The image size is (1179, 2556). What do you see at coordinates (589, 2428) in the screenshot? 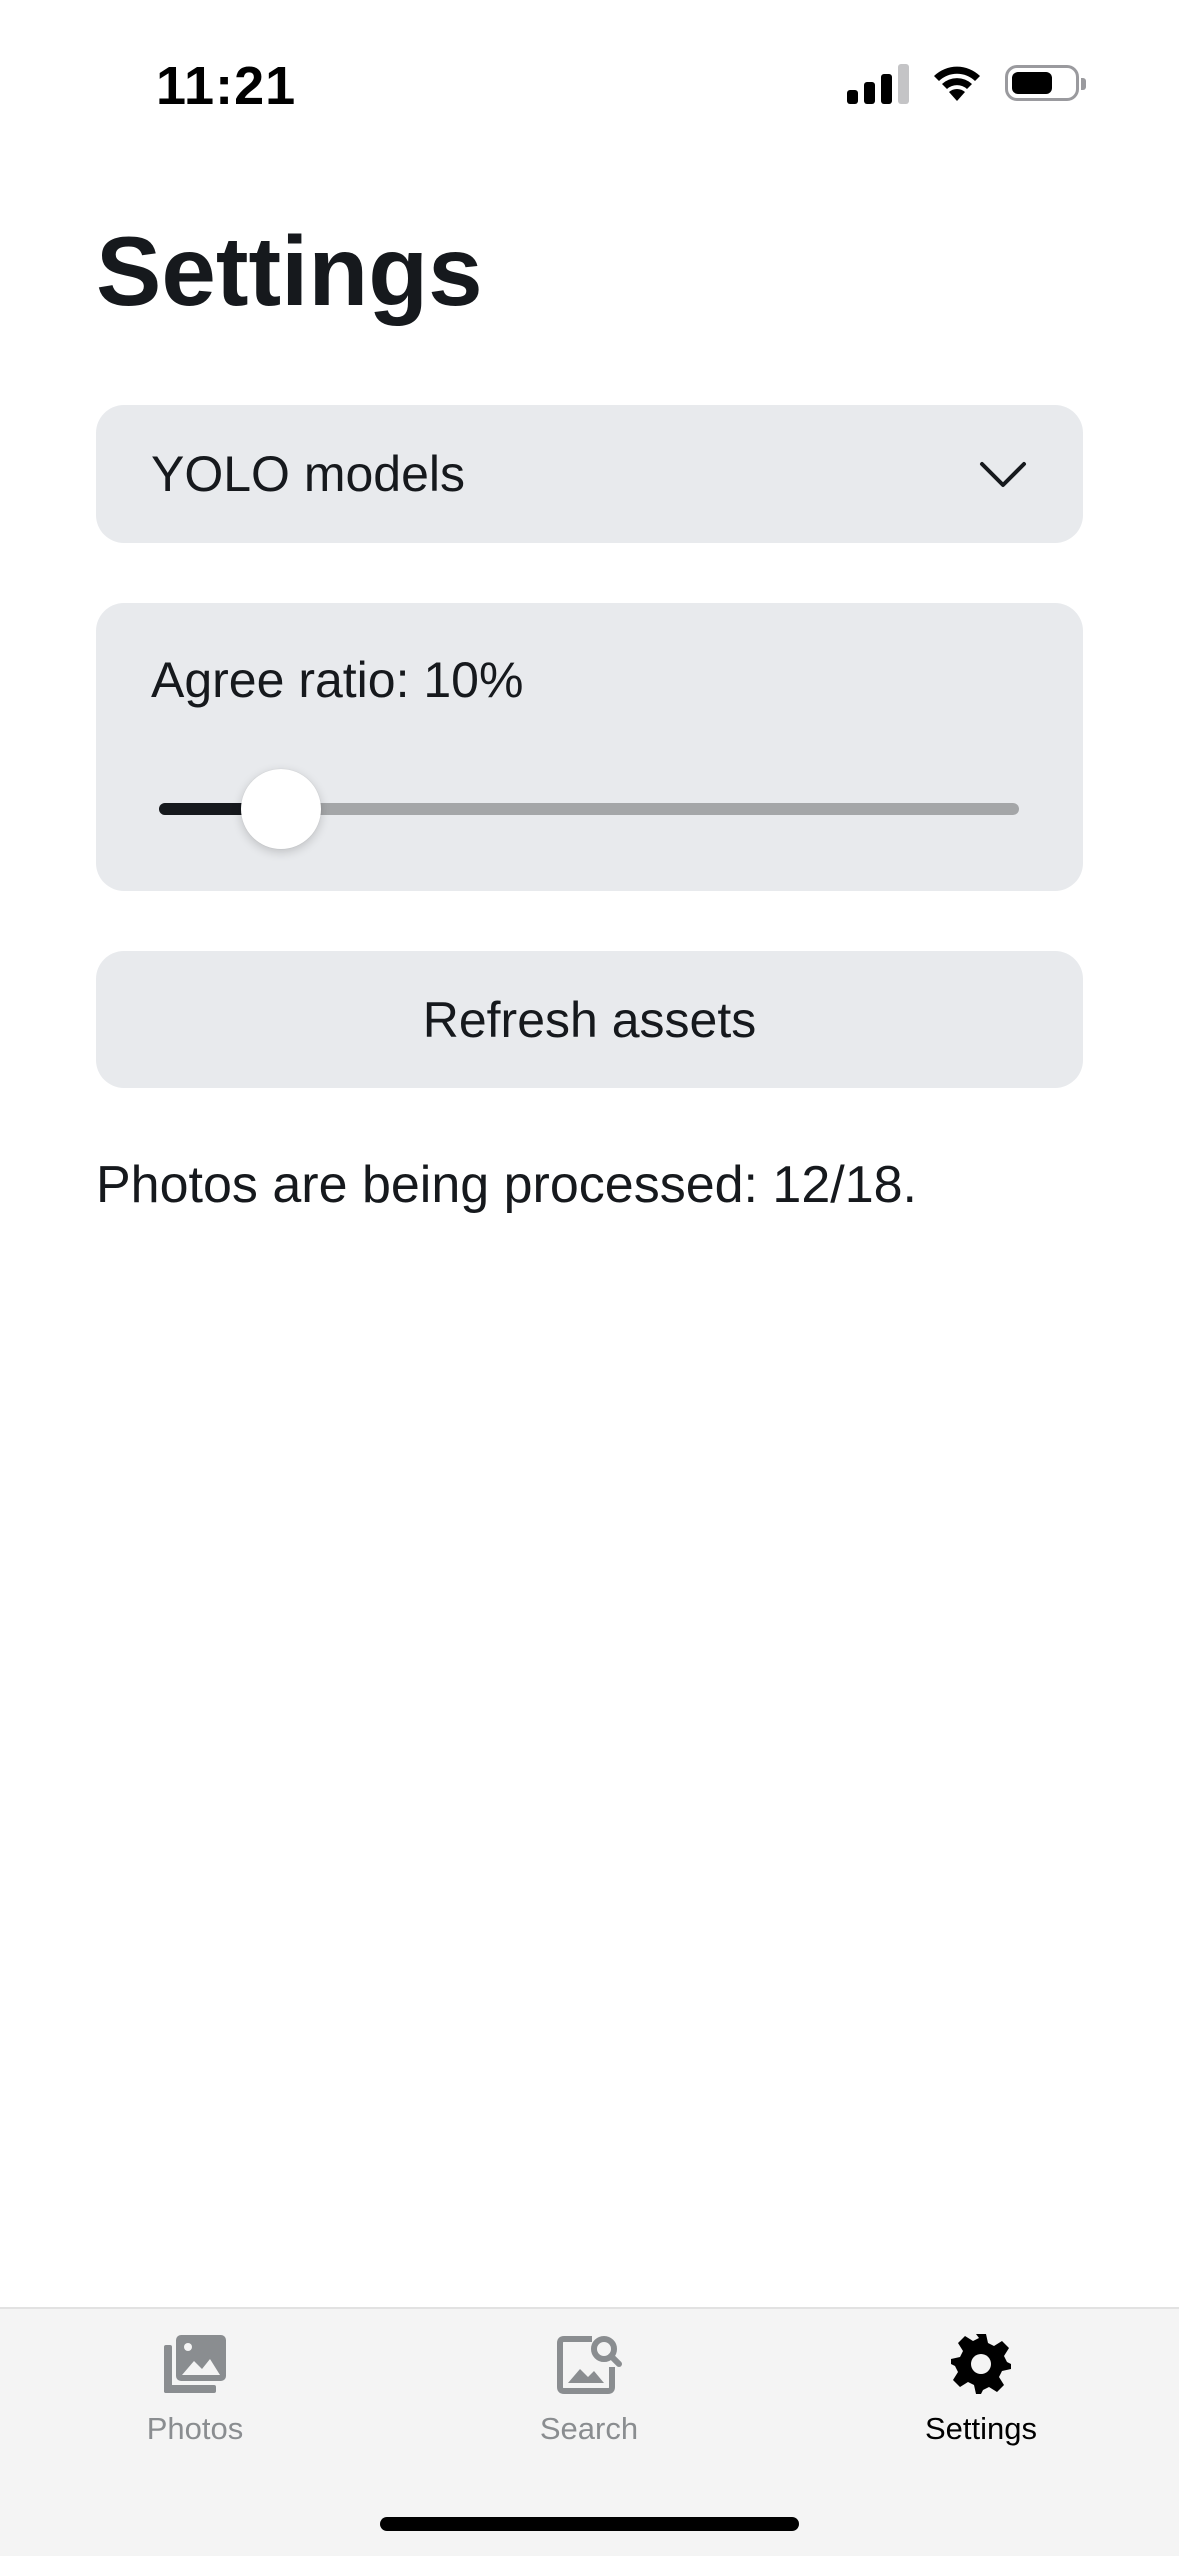
I see `tab-label-search: Search` at bounding box center [589, 2428].